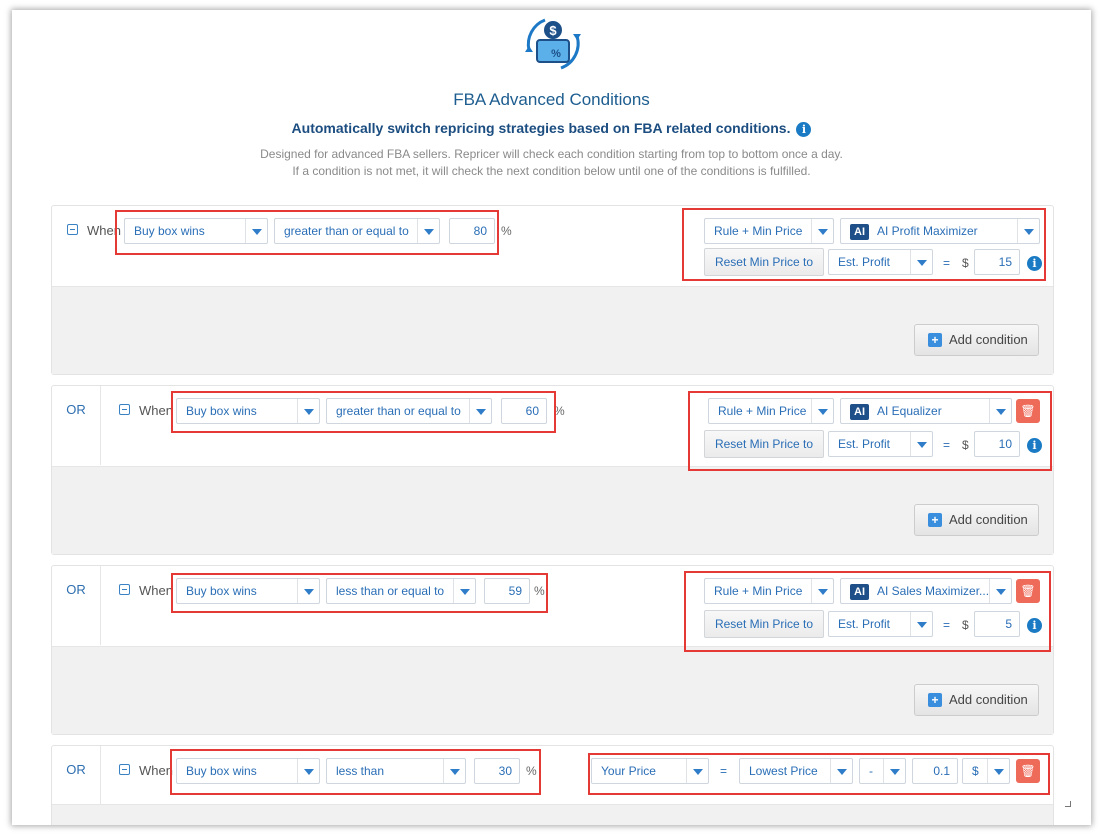 The image size is (1103, 836). I want to click on price-field-select: Your Price, so click(650, 771).